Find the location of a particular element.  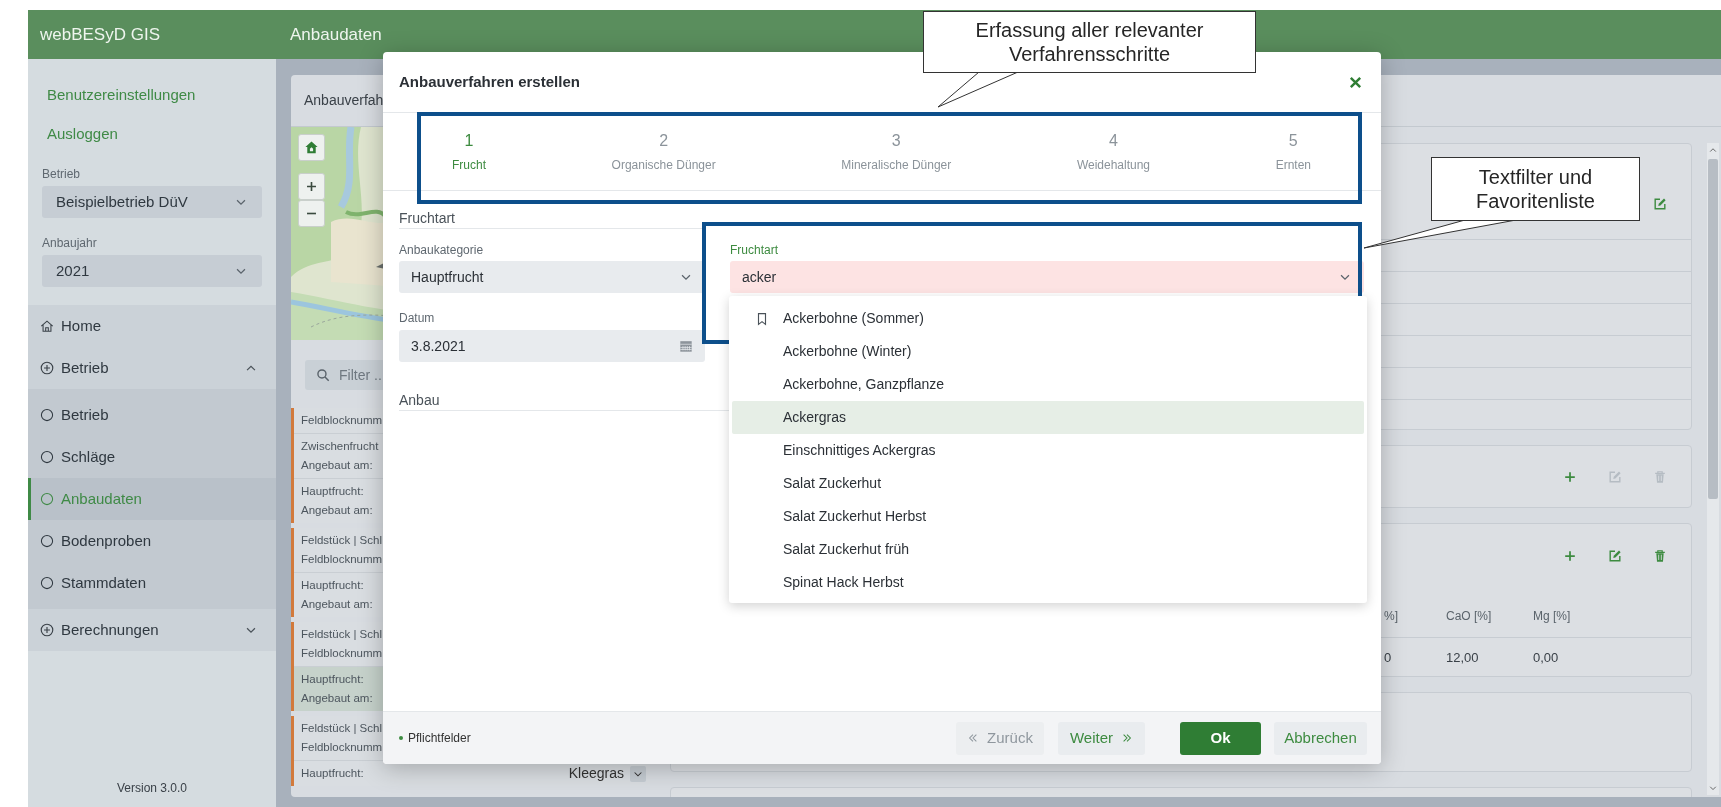

page-title: Anbaudaten is located at coordinates (336, 34).